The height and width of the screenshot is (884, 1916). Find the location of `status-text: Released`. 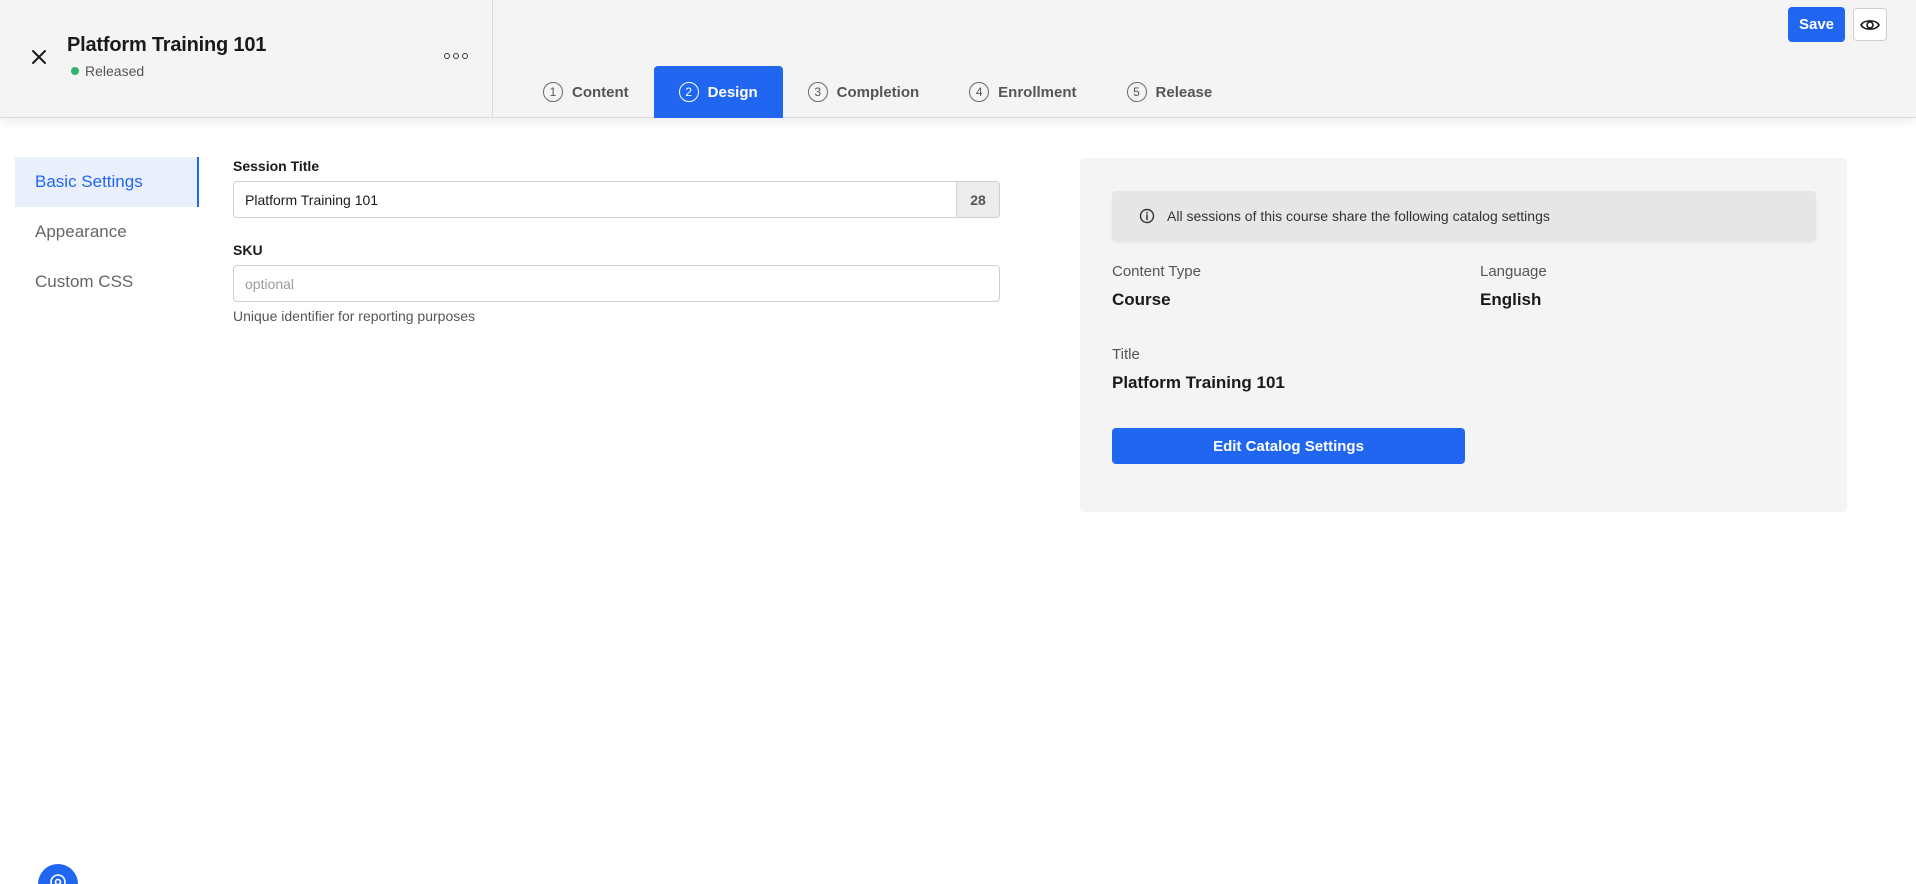

status-text: Released is located at coordinates (115, 71).